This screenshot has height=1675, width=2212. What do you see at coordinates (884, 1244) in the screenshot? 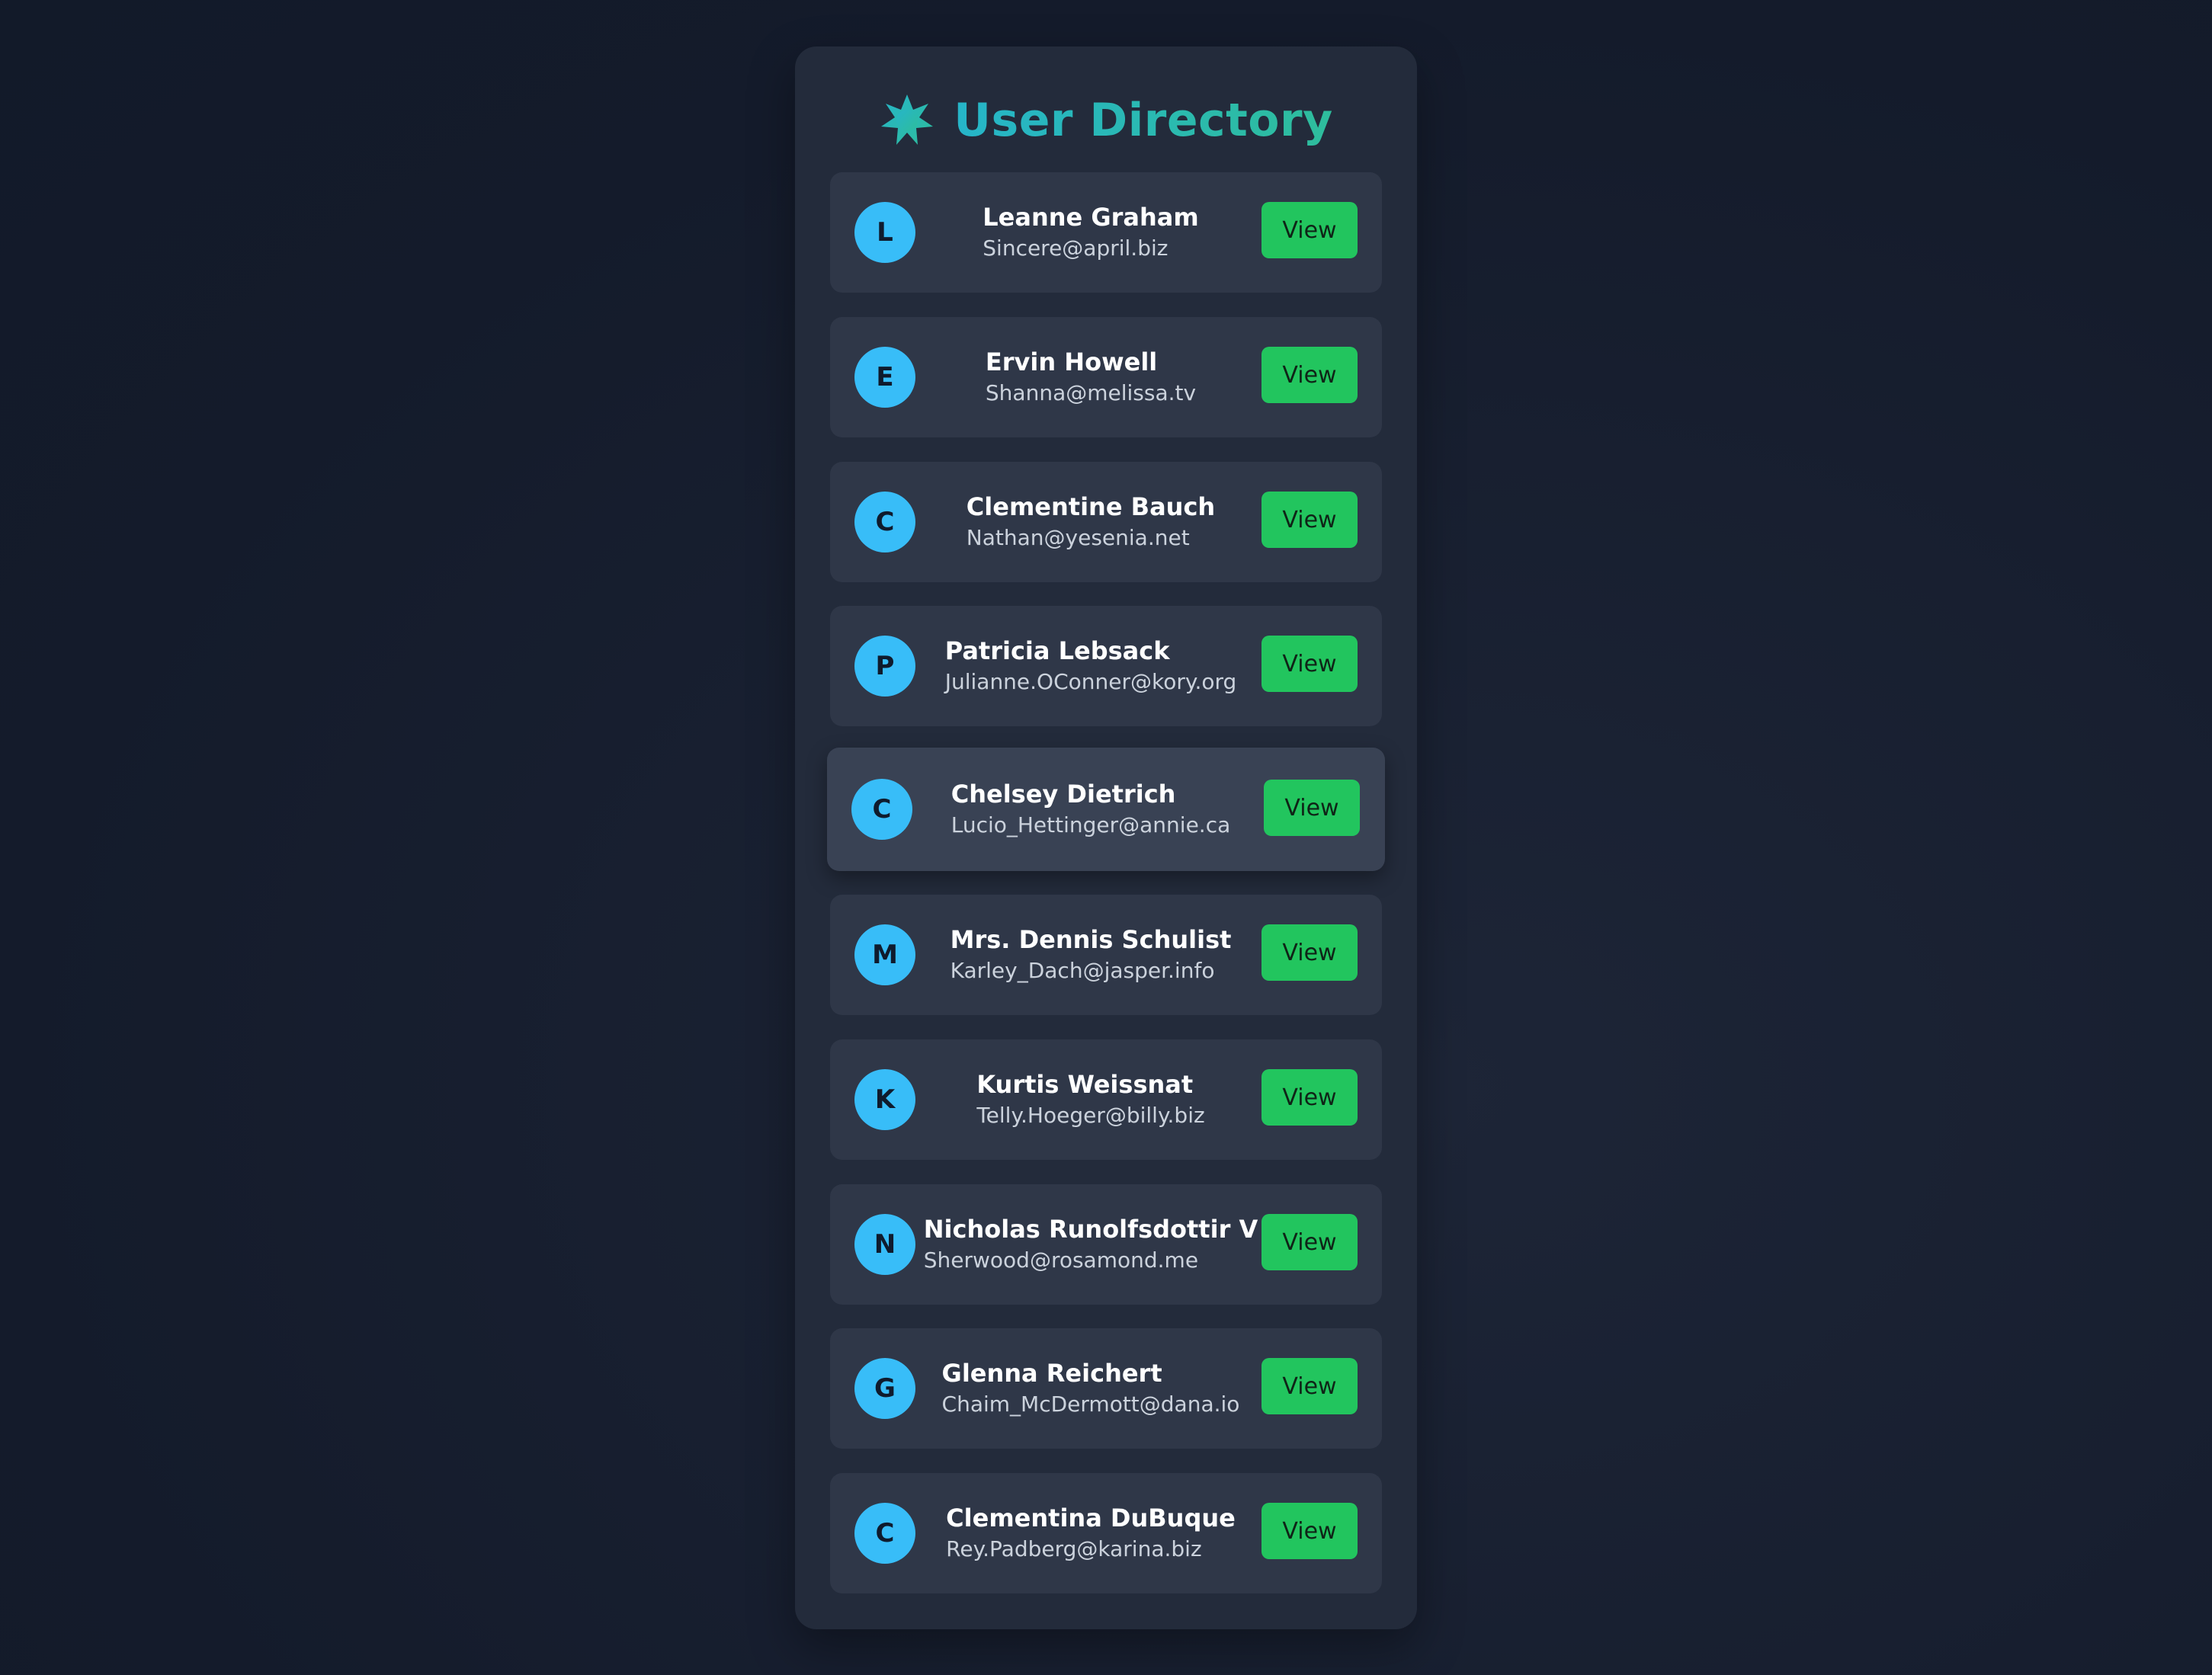
I see `avatar: N` at bounding box center [884, 1244].